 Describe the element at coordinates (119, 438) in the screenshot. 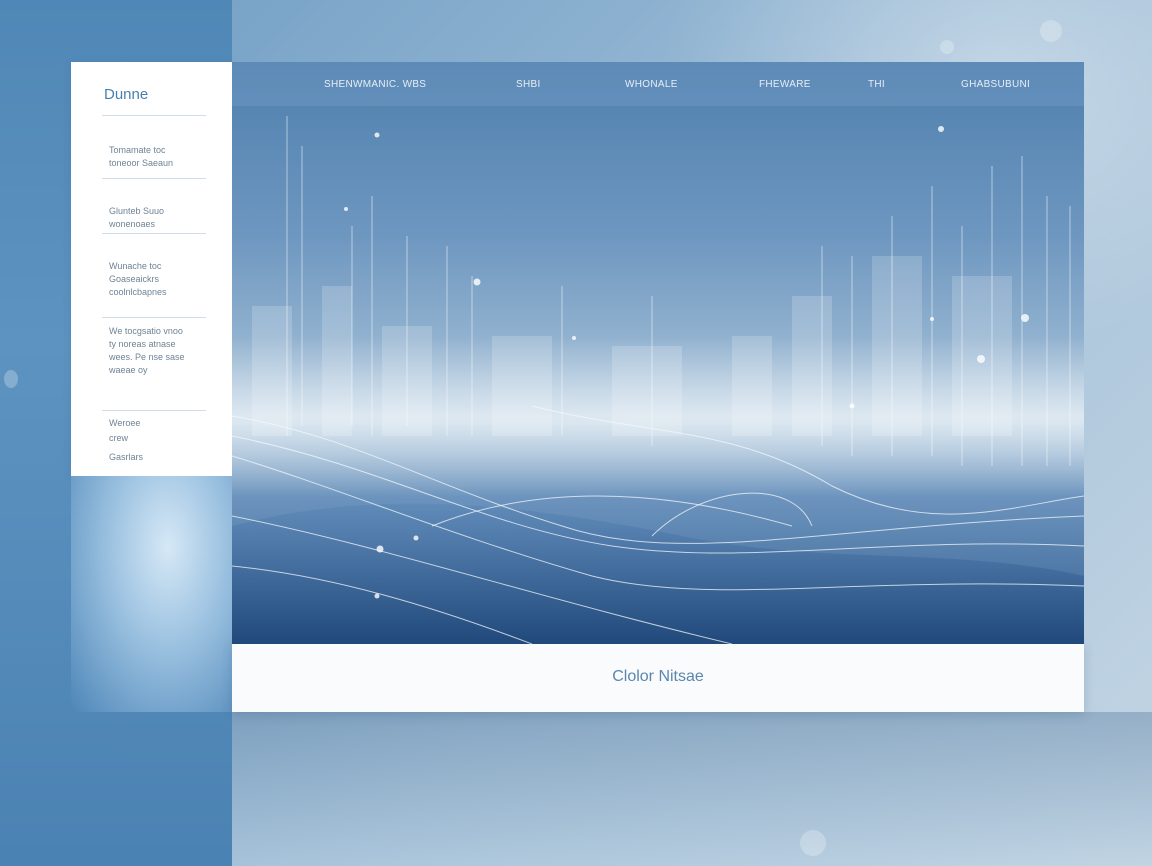

I see `sidebar-item-line: crew` at that location.